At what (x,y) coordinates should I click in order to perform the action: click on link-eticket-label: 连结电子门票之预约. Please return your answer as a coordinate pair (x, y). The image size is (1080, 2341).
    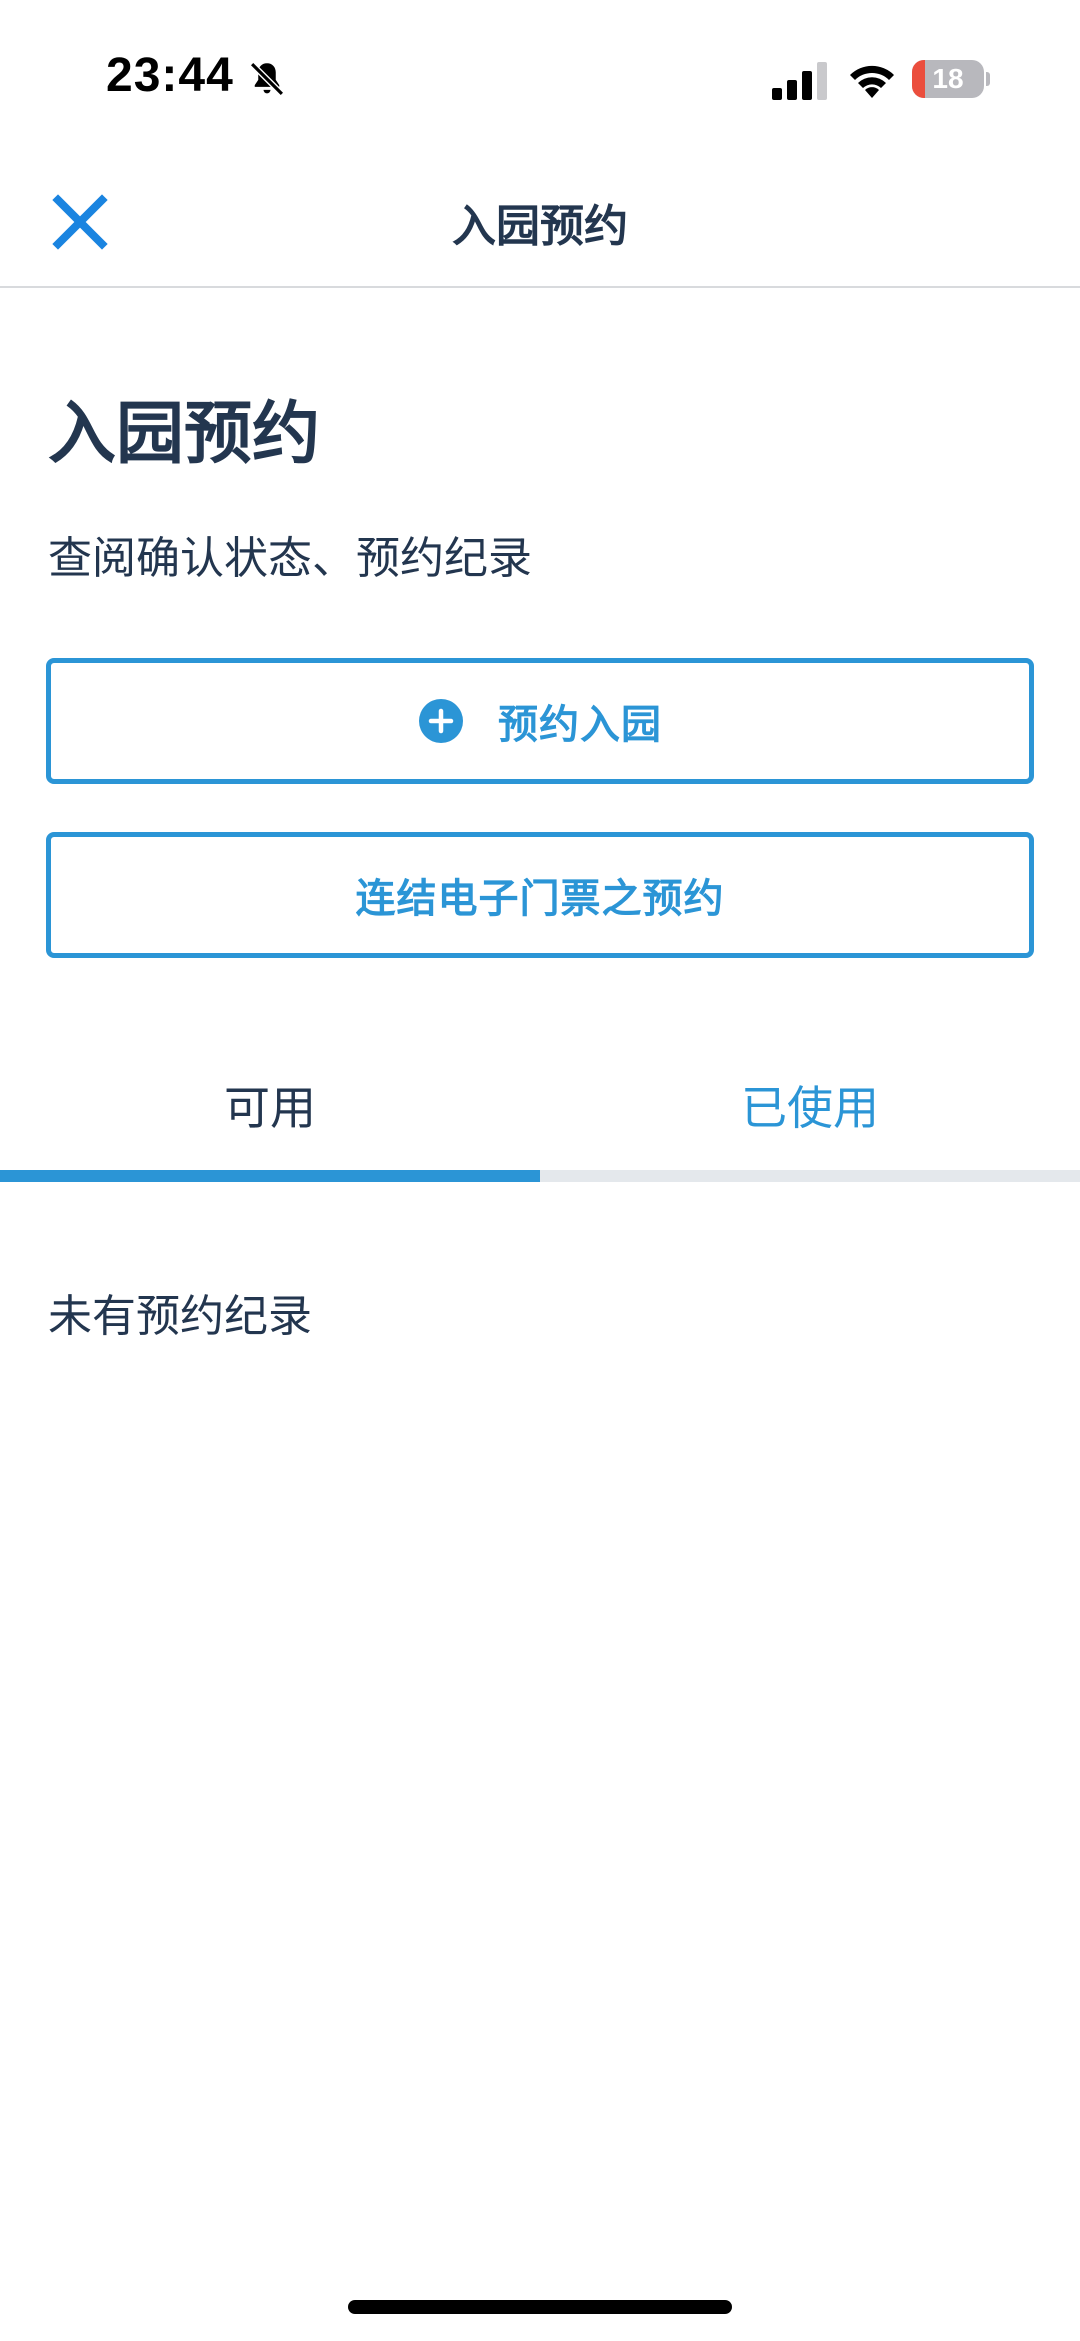
    Looking at the image, I should click on (540, 899).